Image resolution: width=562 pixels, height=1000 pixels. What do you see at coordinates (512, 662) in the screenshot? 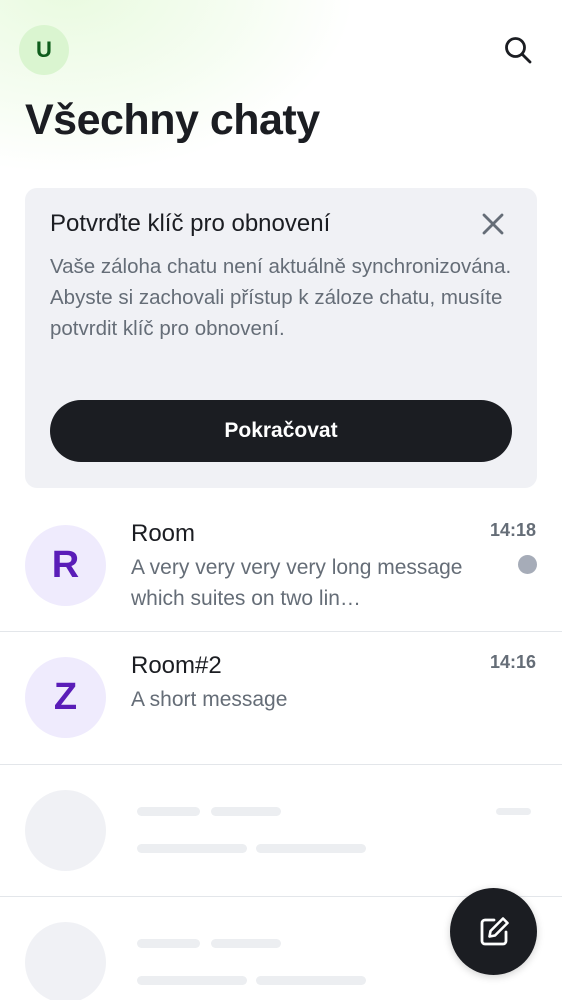
I see `room-timestamp: 14:16` at bounding box center [512, 662].